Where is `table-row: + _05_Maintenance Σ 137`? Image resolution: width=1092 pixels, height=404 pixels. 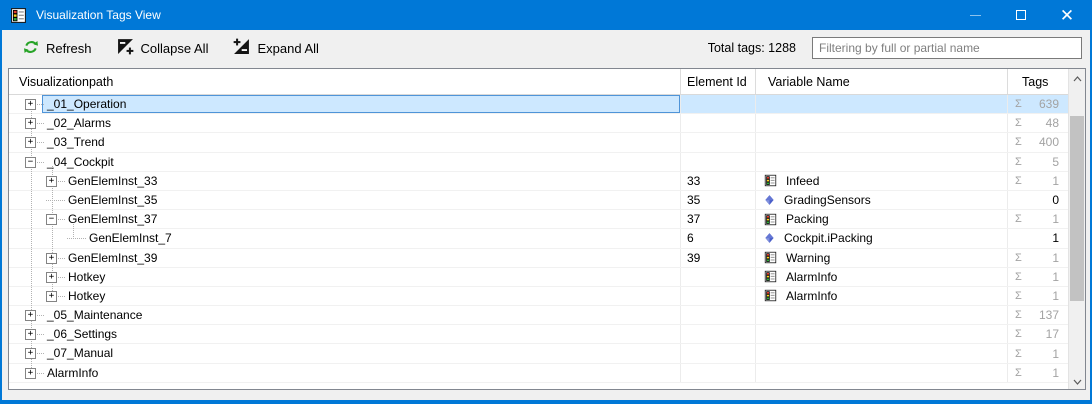
table-row: + _05_Maintenance Σ 137 is located at coordinates (538, 316).